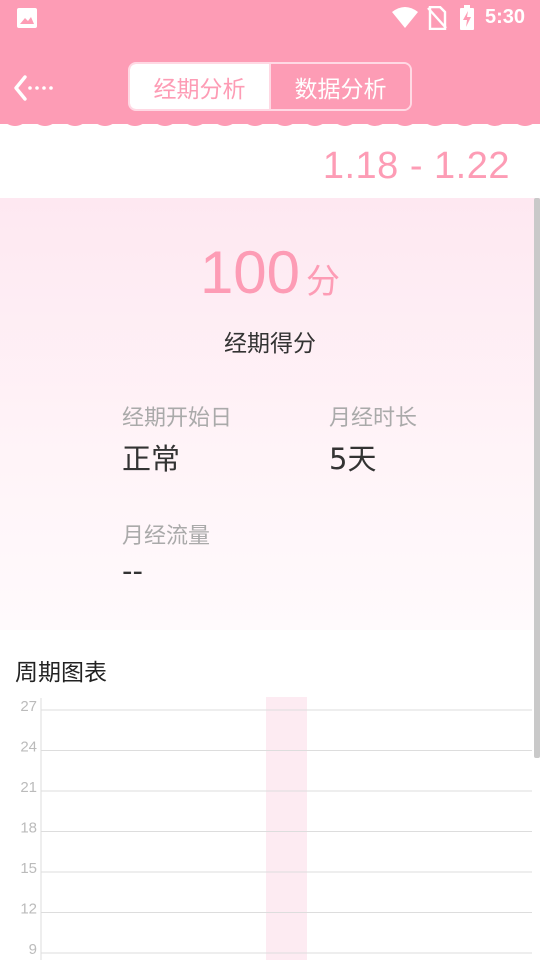 Image resolution: width=540 pixels, height=960 pixels. I want to click on tab-data-analysis: 数据分析, so click(339, 86).